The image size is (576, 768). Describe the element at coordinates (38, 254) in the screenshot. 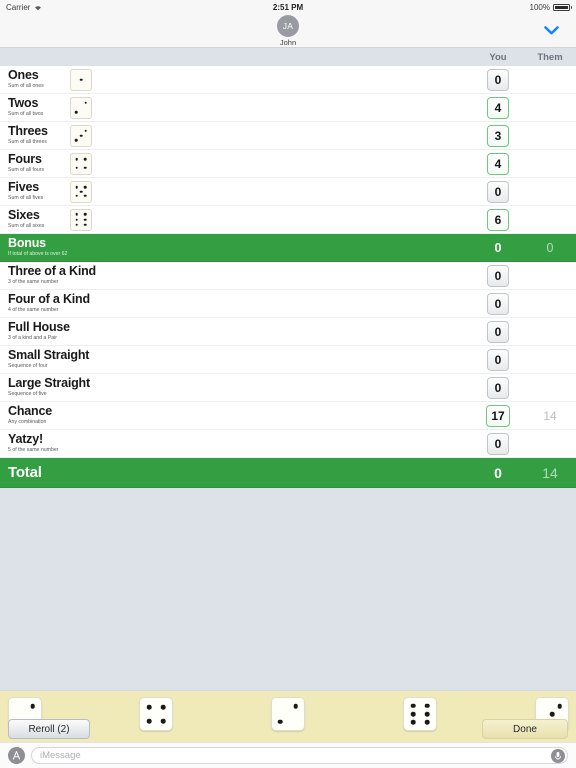

I see `score-row-description: If total of above is over 62` at that location.